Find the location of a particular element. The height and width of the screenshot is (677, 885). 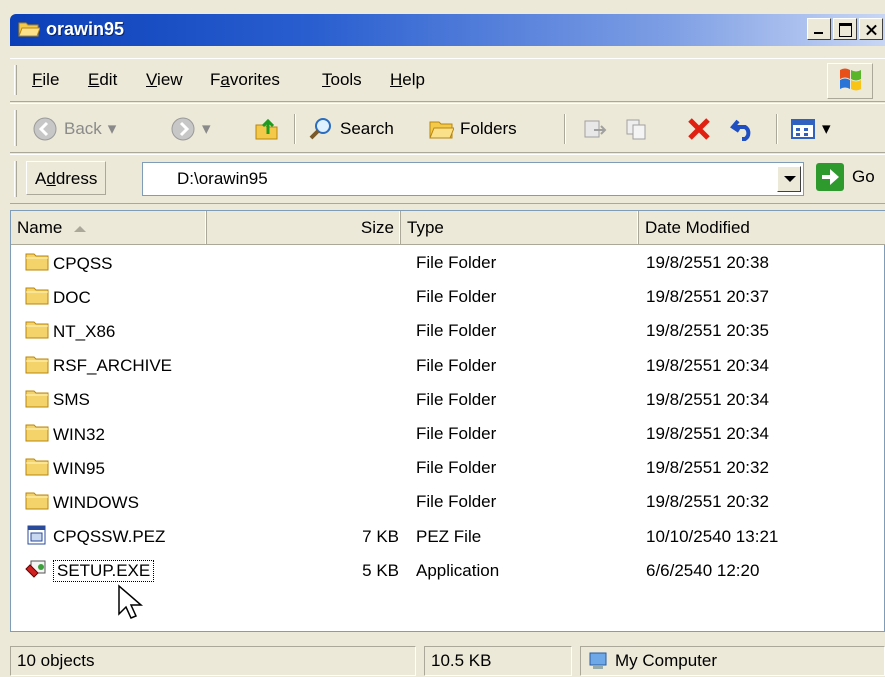

column-header-type: Type is located at coordinates (520, 227).